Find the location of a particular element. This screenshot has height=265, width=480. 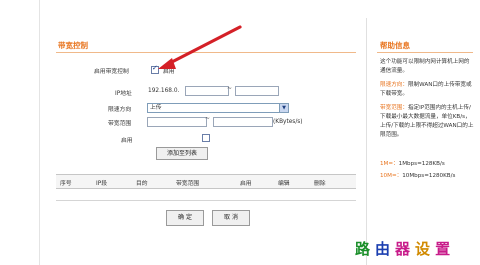

watermark-char-4: 设 is located at coordinates (425, 249).